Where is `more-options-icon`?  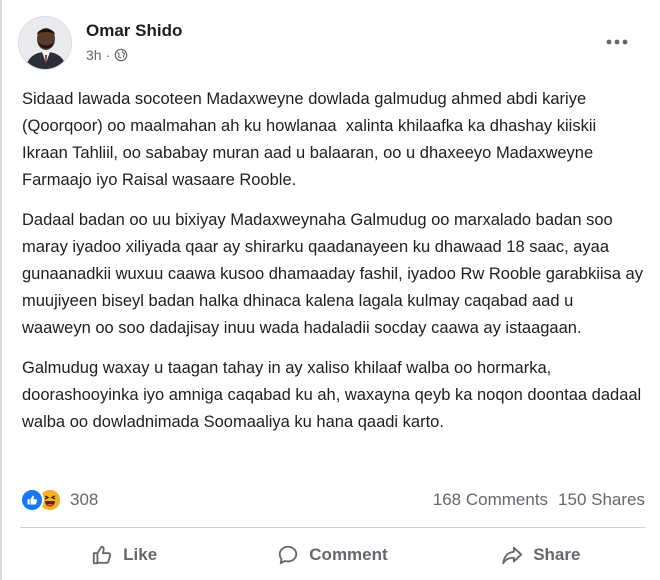 more-options-icon is located at coordinates (617, 42).